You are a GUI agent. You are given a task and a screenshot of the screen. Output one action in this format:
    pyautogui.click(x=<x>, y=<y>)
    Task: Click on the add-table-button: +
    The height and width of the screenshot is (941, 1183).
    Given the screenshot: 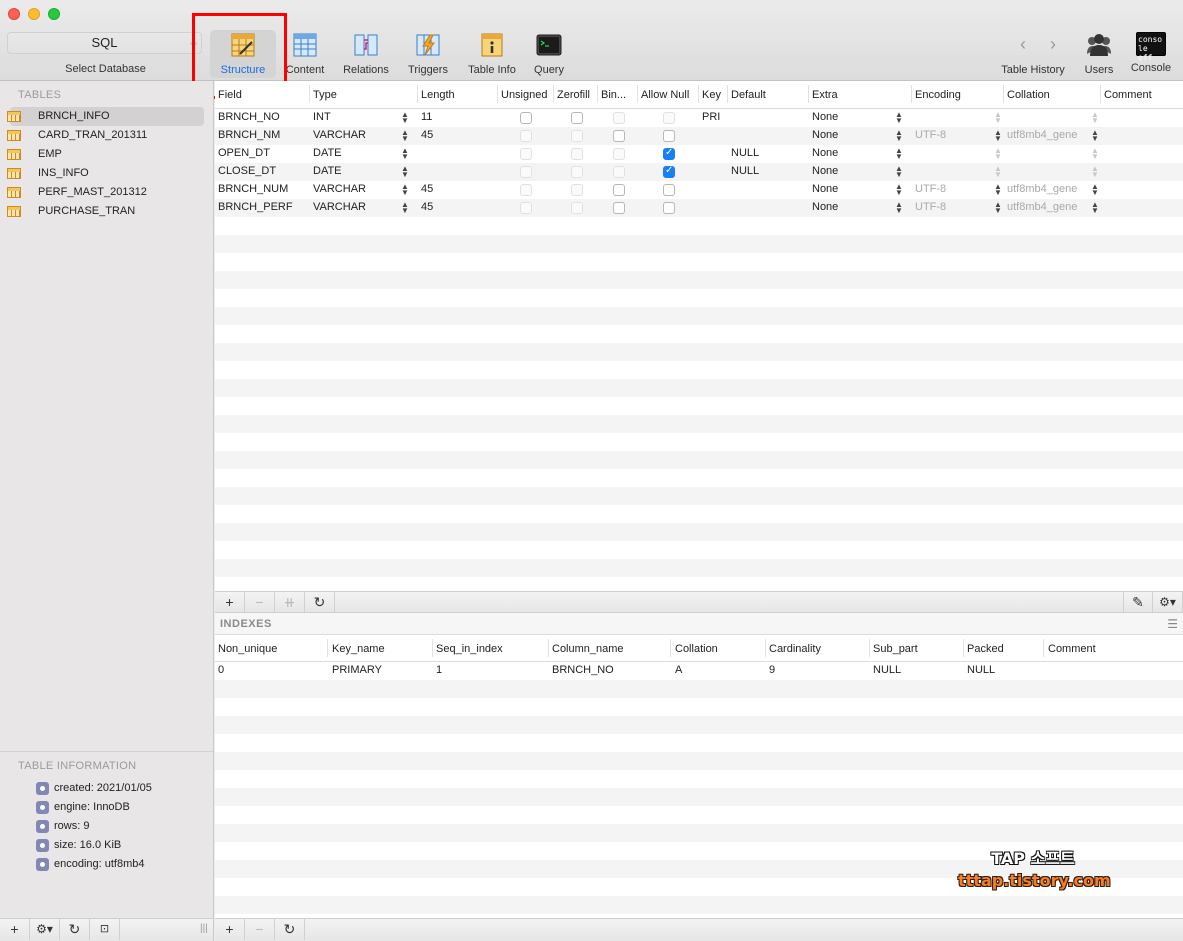 What is the action you would take?
    pyautogui.click(x=15, y=929)
    